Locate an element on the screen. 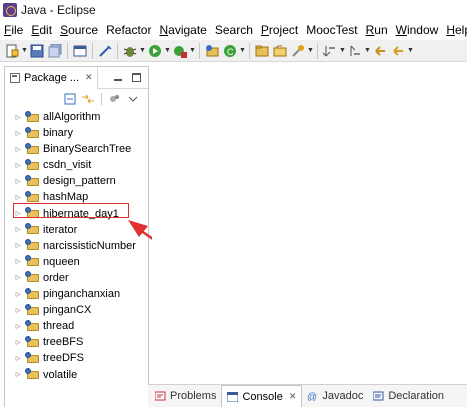 The height and width of the screenshot is (407, 467). tree-item-design-pattern: ▷ design_pattern is located at coordinates (80, 181).